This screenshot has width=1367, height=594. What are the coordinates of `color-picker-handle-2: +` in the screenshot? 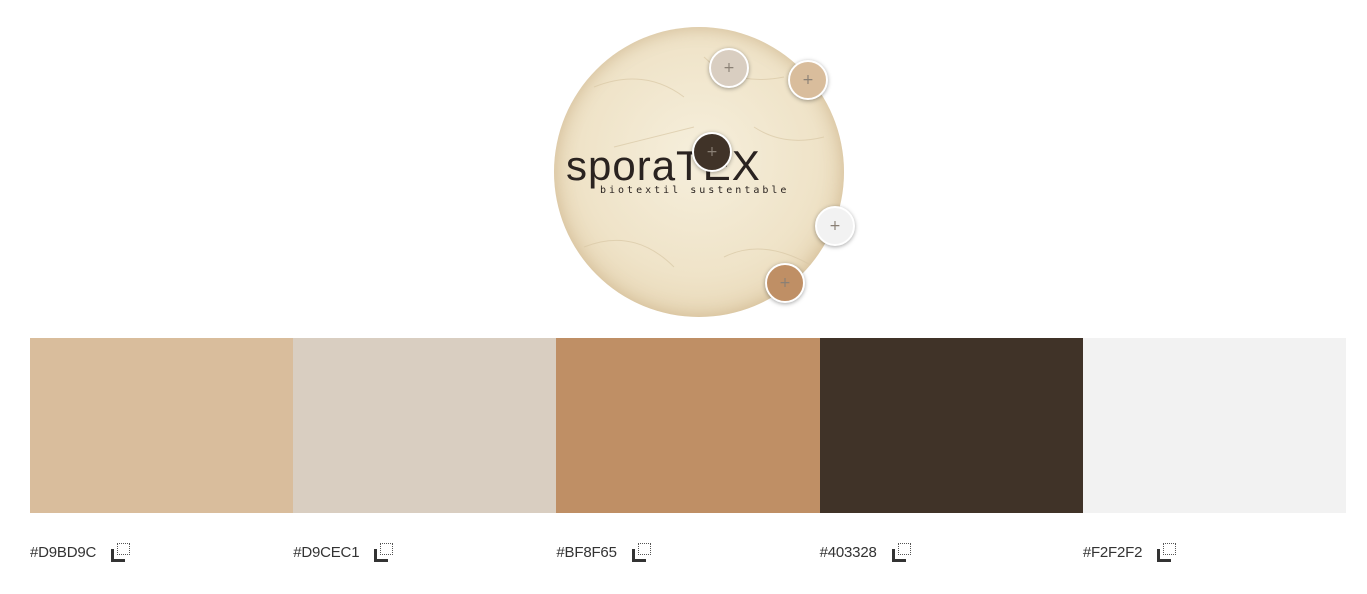 It's located at (808, 80).